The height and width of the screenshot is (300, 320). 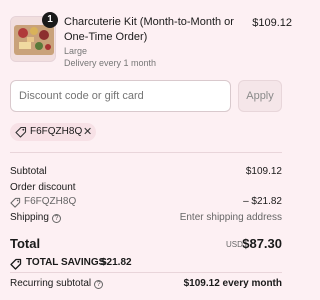 I want to click on subtotal-value: $109.12, so click(x=263, y=171).